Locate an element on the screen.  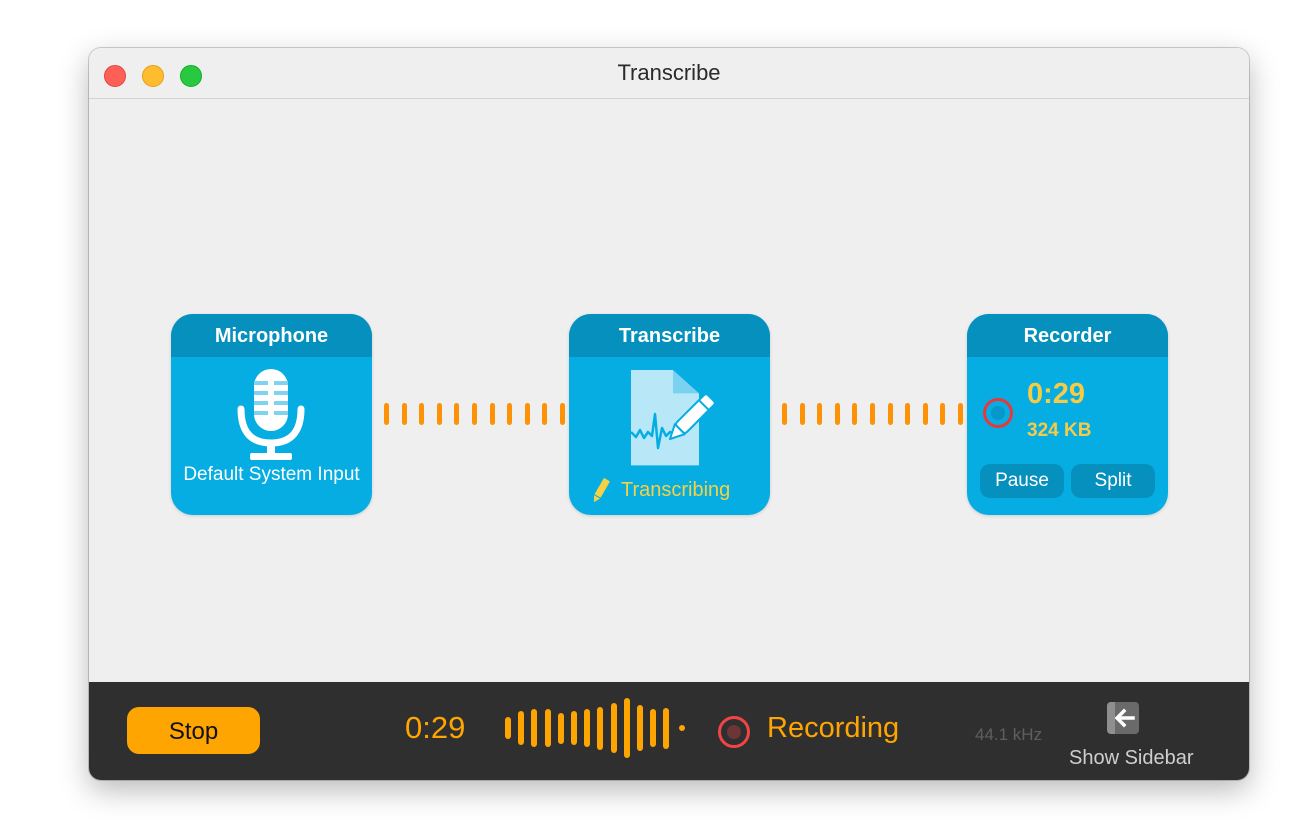
audio-level-meter is located at coordinates (600, 728).